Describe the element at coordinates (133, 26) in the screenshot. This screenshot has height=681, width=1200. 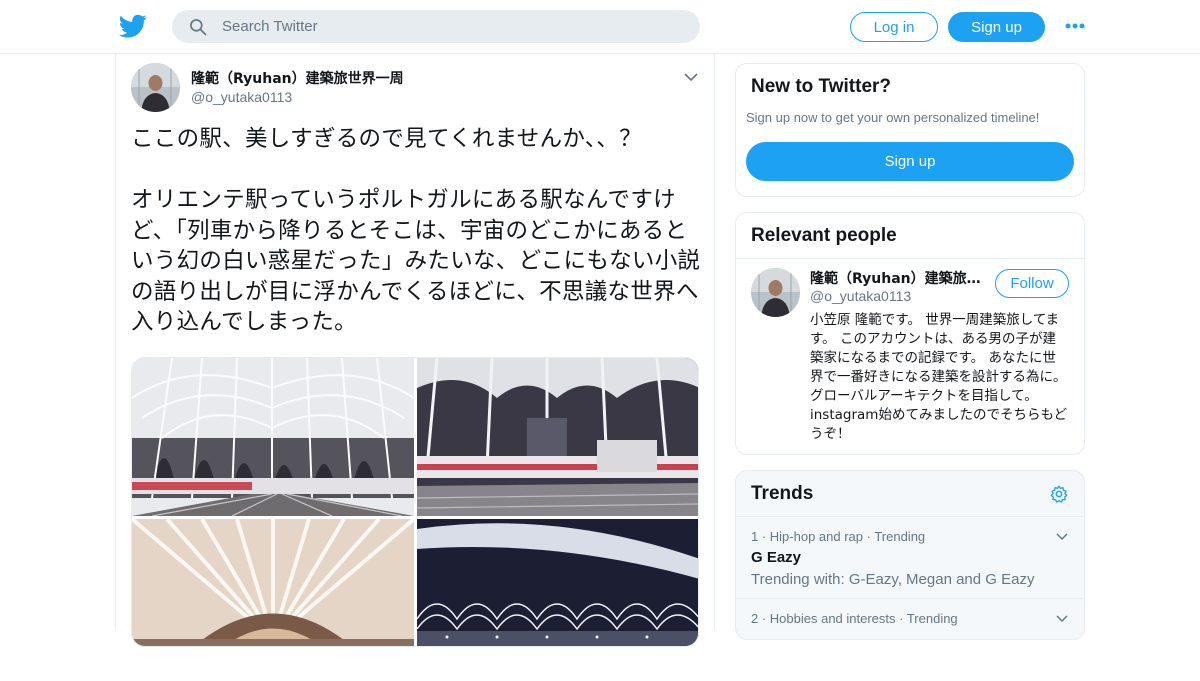
I see `twitter-bird-icon` at that location.